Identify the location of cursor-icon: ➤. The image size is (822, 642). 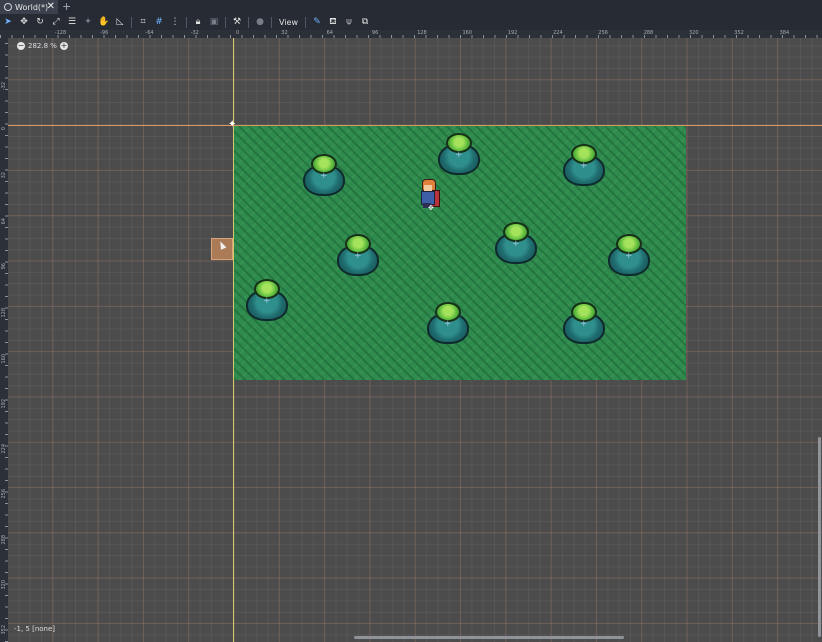
(8, 22).